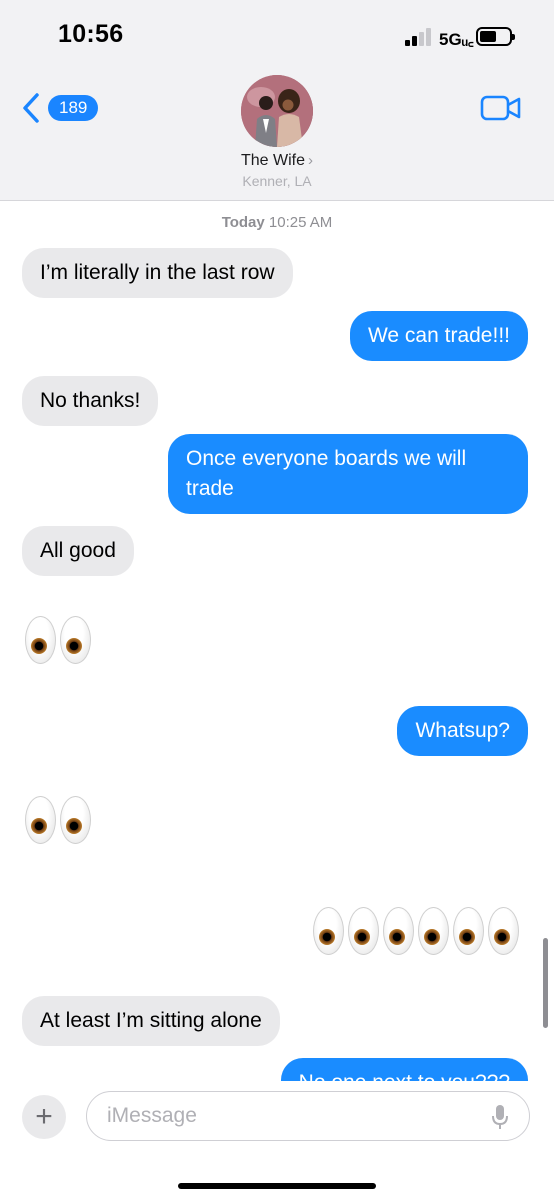 The image size is (554, 1200). I want to click on message-input: iMessage, so click(308, 1116).